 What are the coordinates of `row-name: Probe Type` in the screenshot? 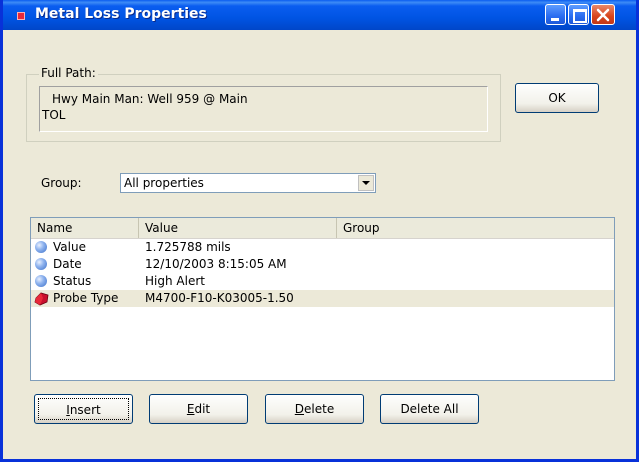 It's located at (86, 298).